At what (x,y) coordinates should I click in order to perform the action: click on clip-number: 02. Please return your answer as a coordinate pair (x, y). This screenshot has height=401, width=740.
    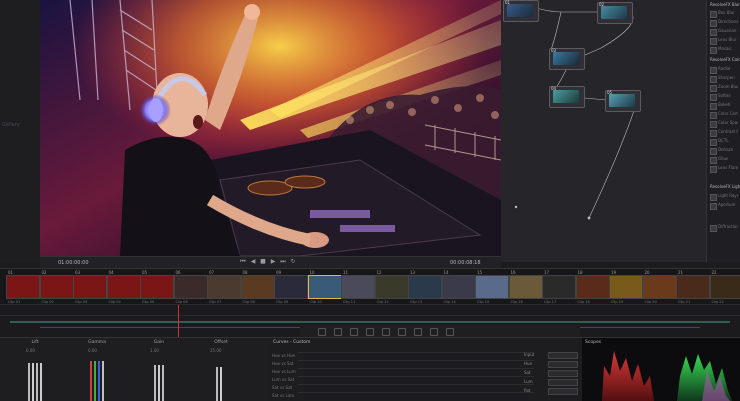
    Looking at the image, I should click on (44, 272).